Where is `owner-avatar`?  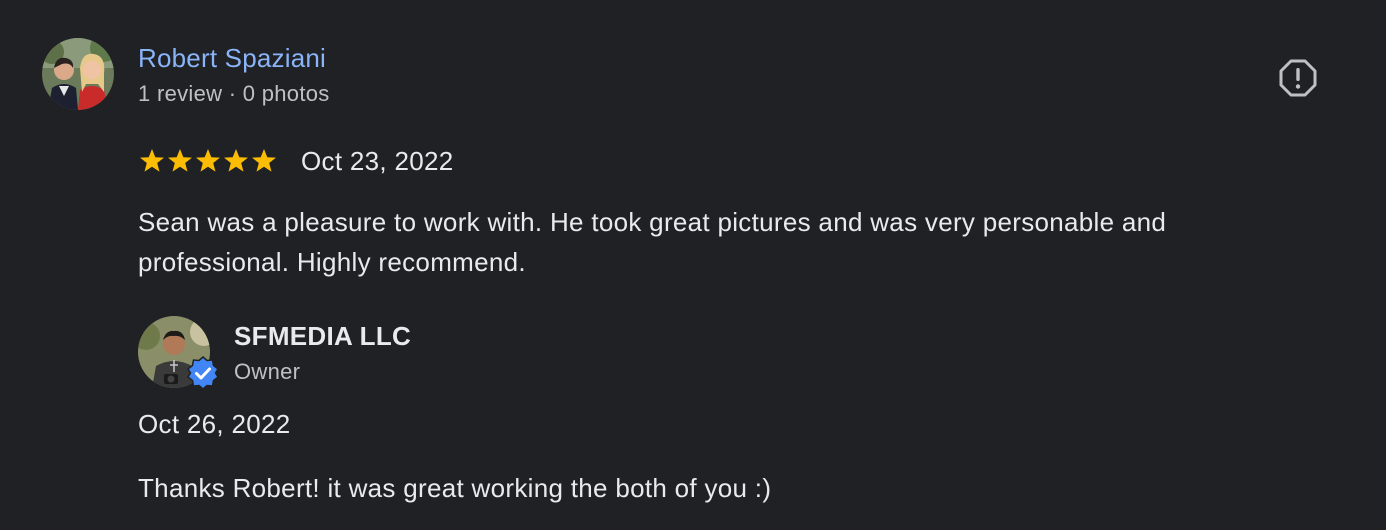 owner-avatar is located at coordinates (178, 353).